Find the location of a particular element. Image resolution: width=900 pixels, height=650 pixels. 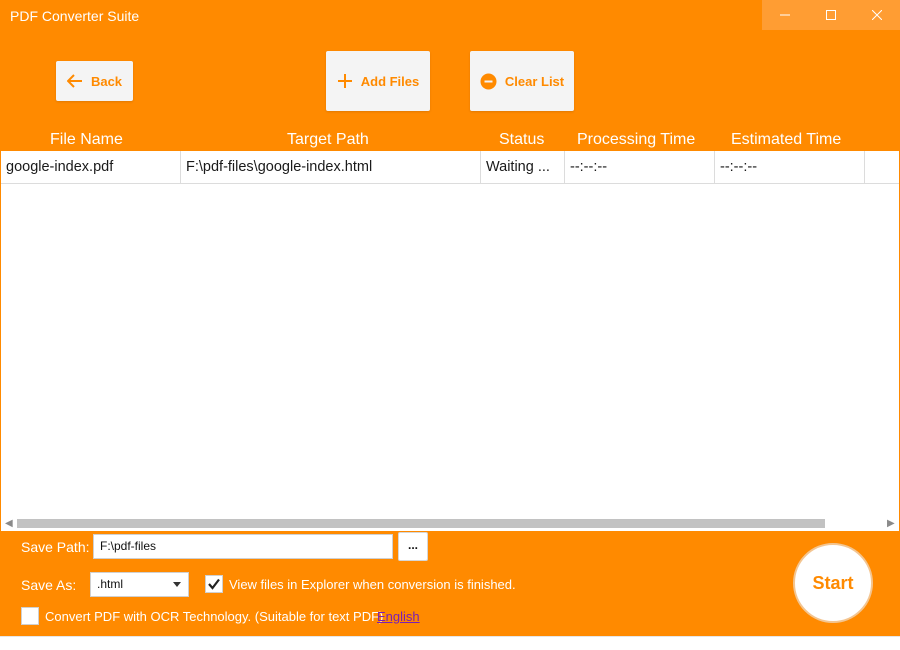

save-as-label: Save As: is located at coordinates (49, 585).